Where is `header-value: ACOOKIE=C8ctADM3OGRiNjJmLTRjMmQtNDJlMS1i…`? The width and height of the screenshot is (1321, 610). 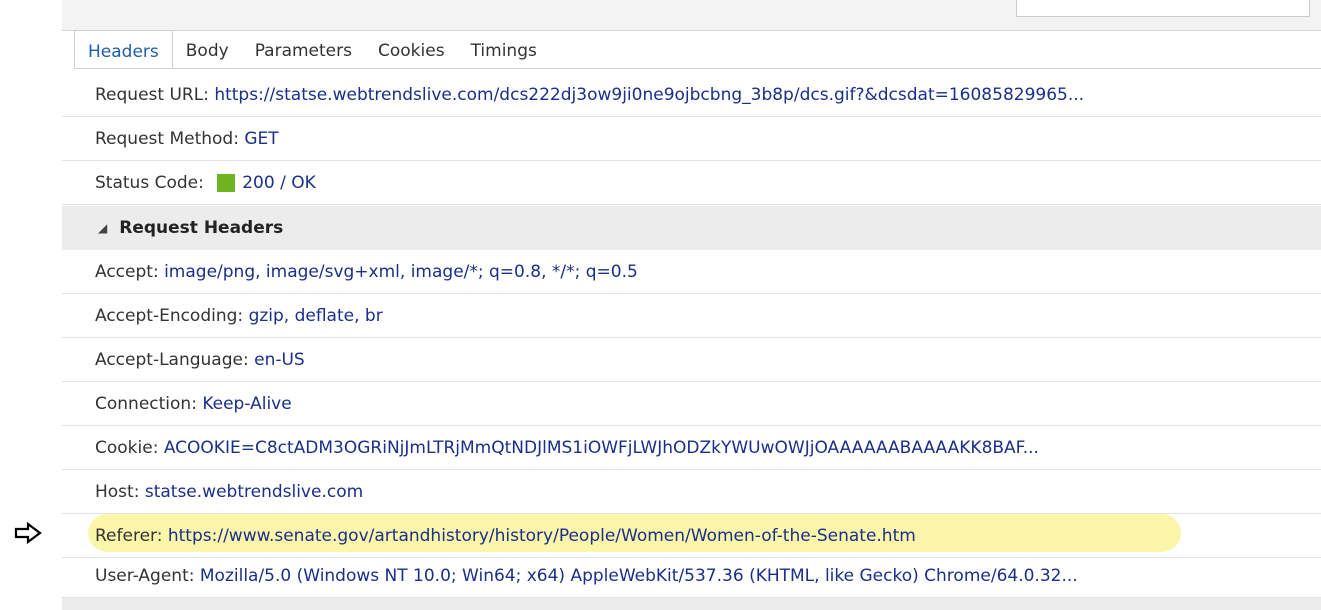
header-value: ACOOKIE=C8ctADM3OGRiNjJmLTRjMmQtNDJlMS1i… is located at coordinates (601, 447).